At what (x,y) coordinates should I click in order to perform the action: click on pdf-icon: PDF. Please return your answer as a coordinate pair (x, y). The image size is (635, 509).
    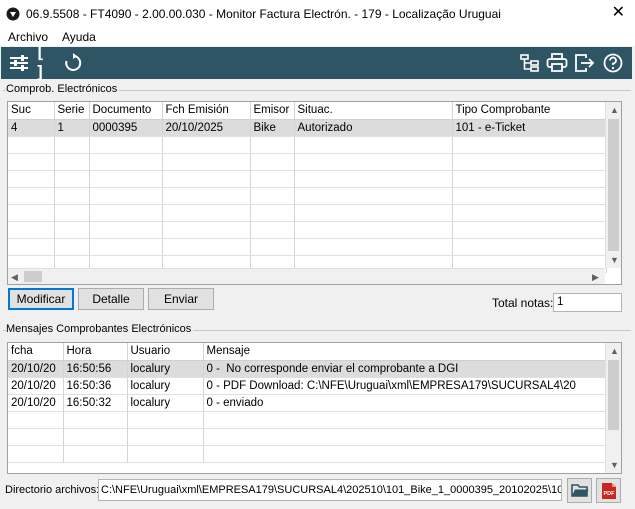
    Looking at the image, I should click on (608, 490).